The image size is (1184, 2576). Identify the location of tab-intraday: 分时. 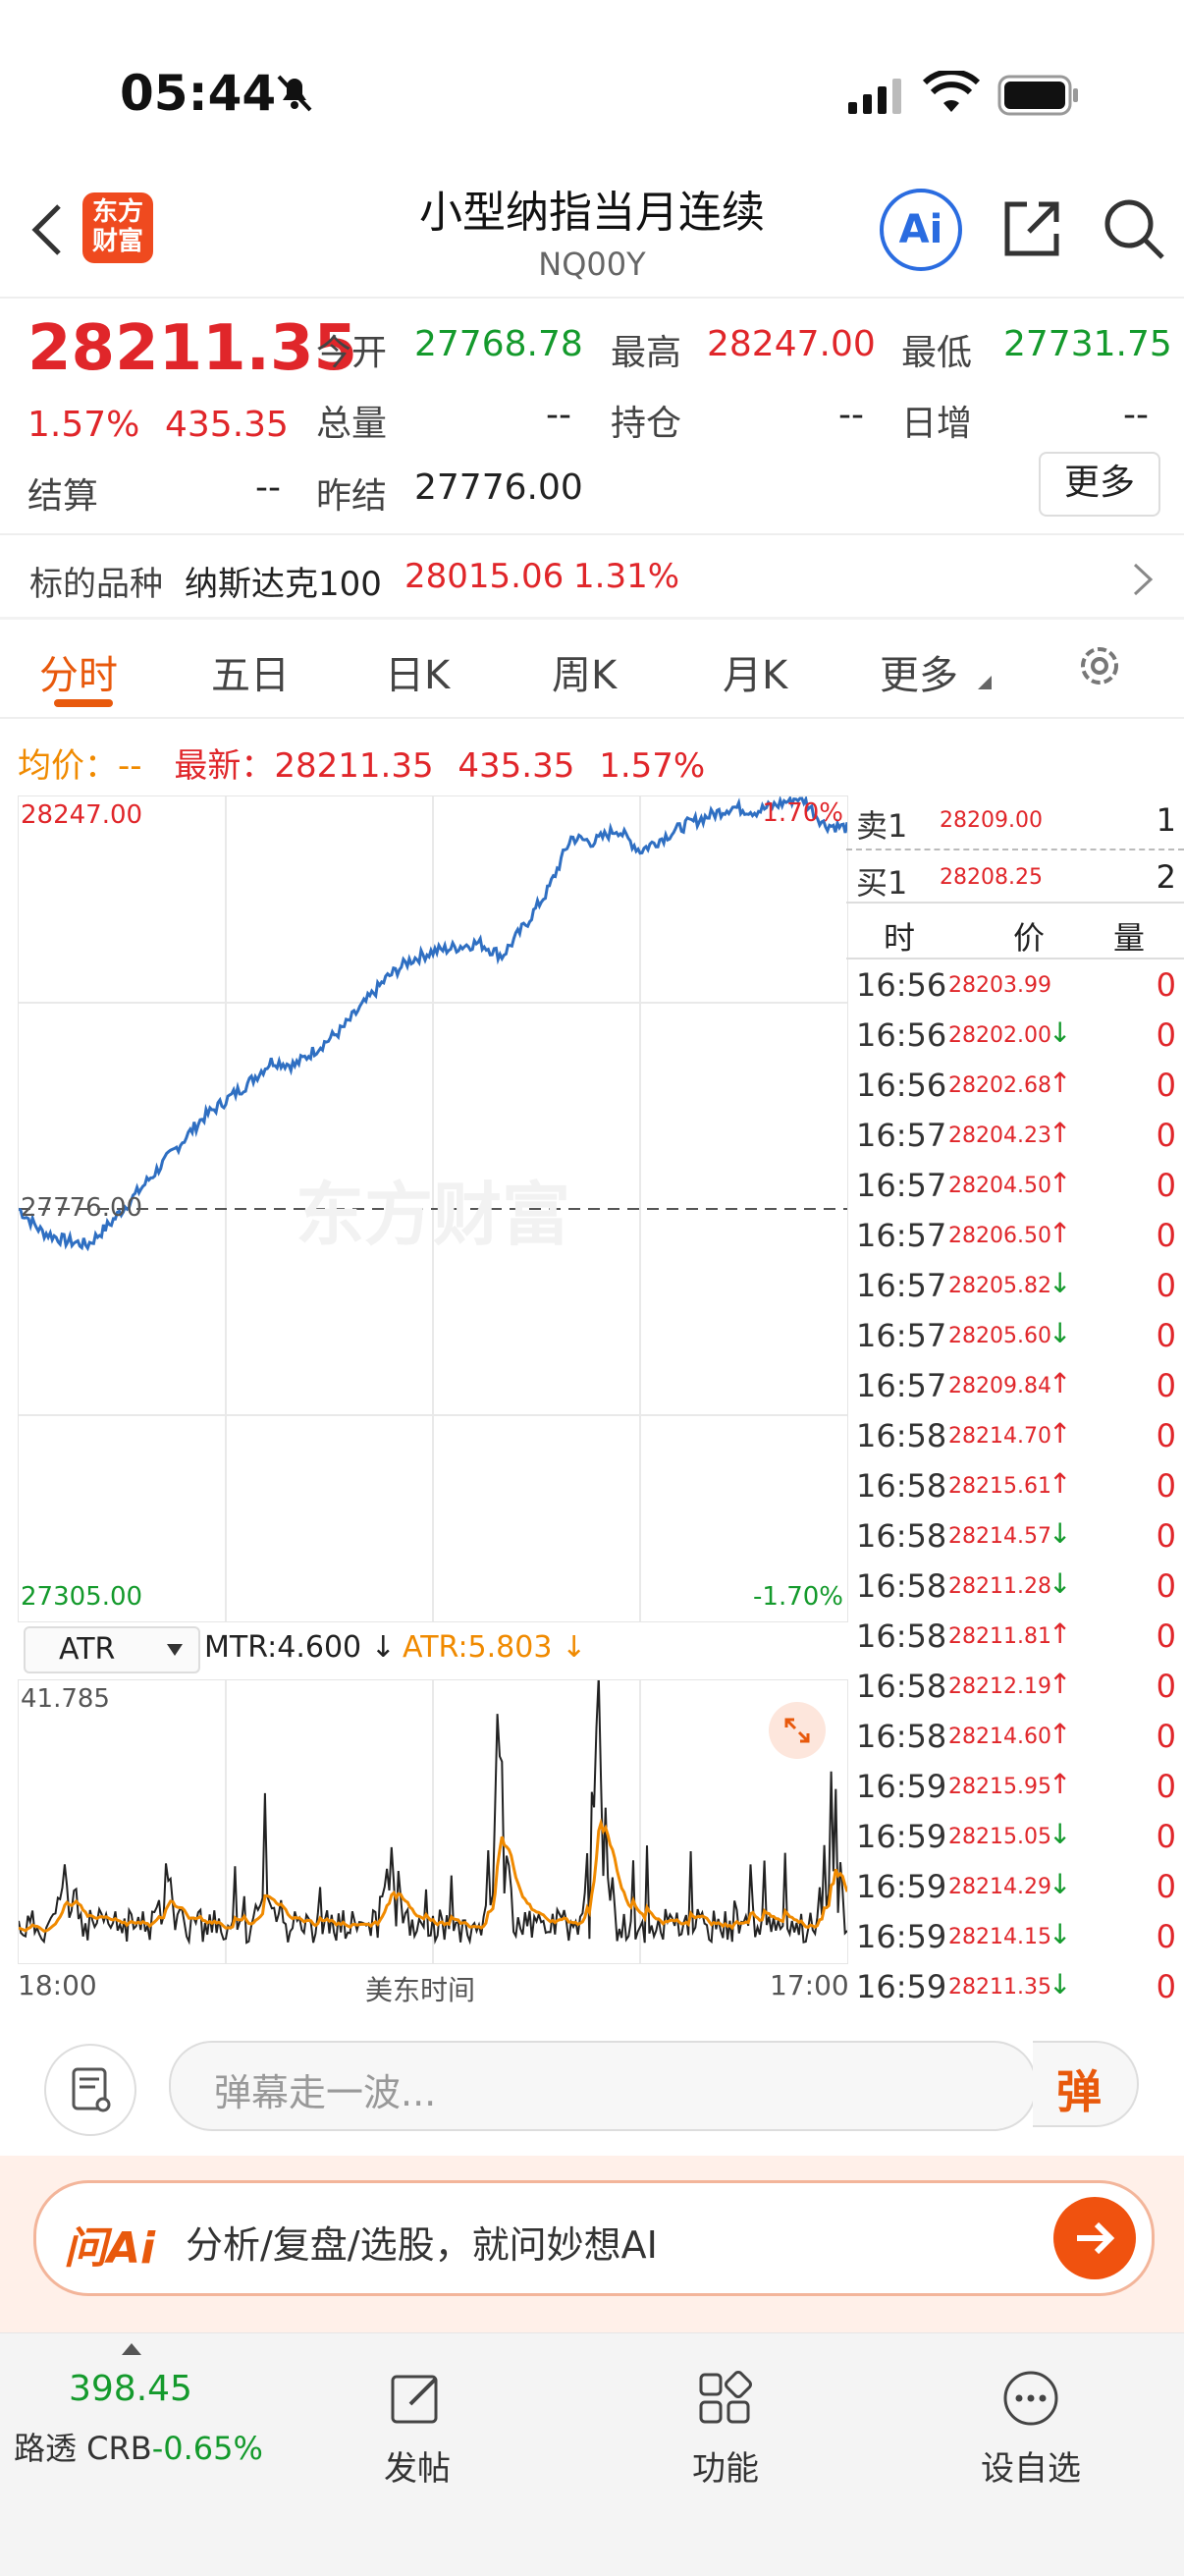
(78, 671).